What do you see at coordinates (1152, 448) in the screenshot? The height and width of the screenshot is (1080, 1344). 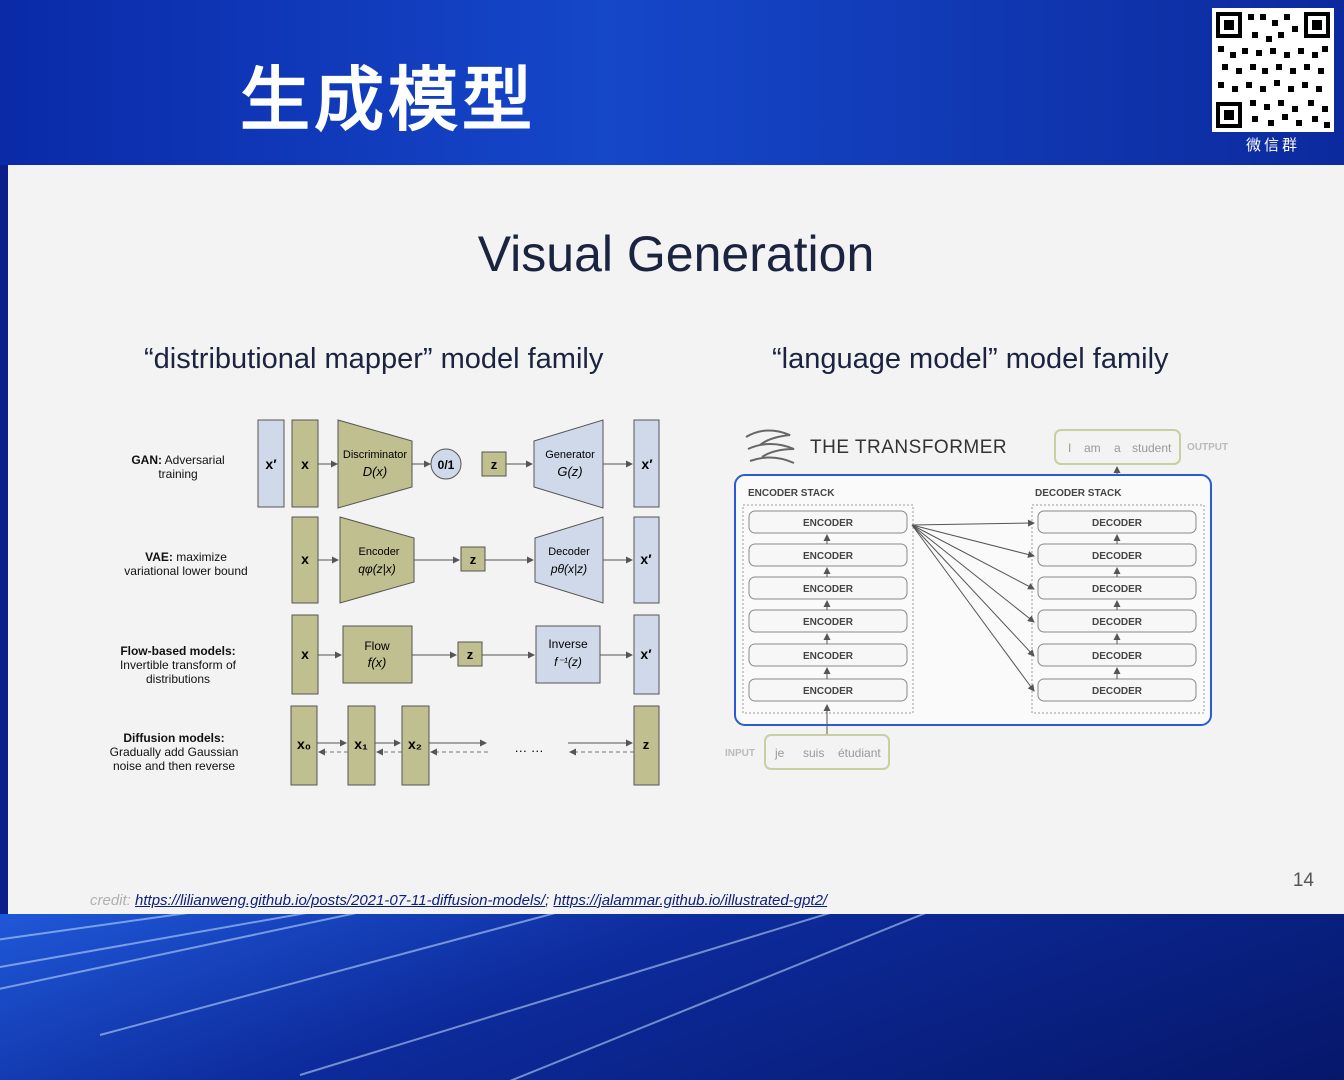 I see `output-token: student` at bounding box center [1152, 448].